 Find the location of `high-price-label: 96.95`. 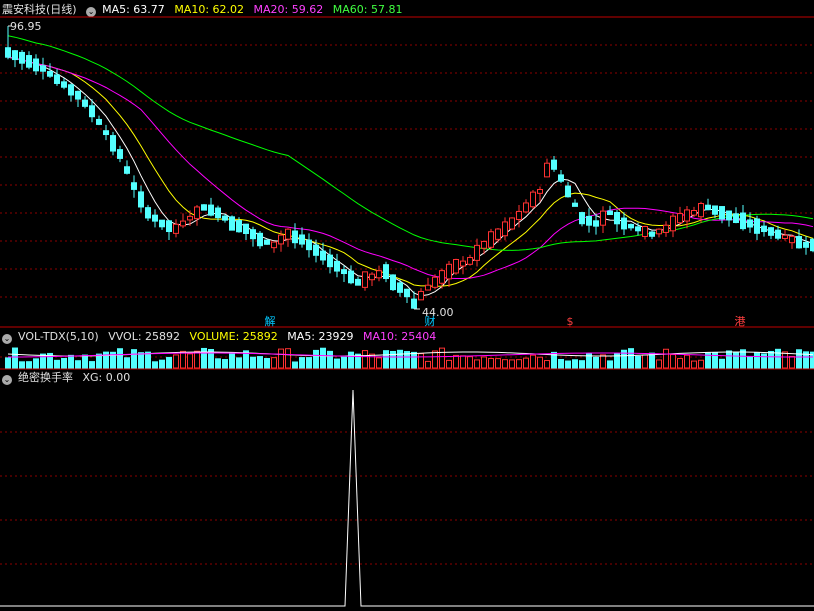

high-price-label: 96.95 is located at coordinates (26, 26).